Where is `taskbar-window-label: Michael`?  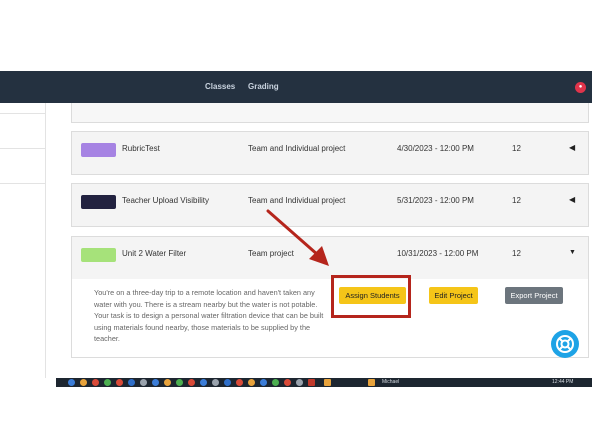
taskbar-window-label: Michael is located at coordinates (390, 382).